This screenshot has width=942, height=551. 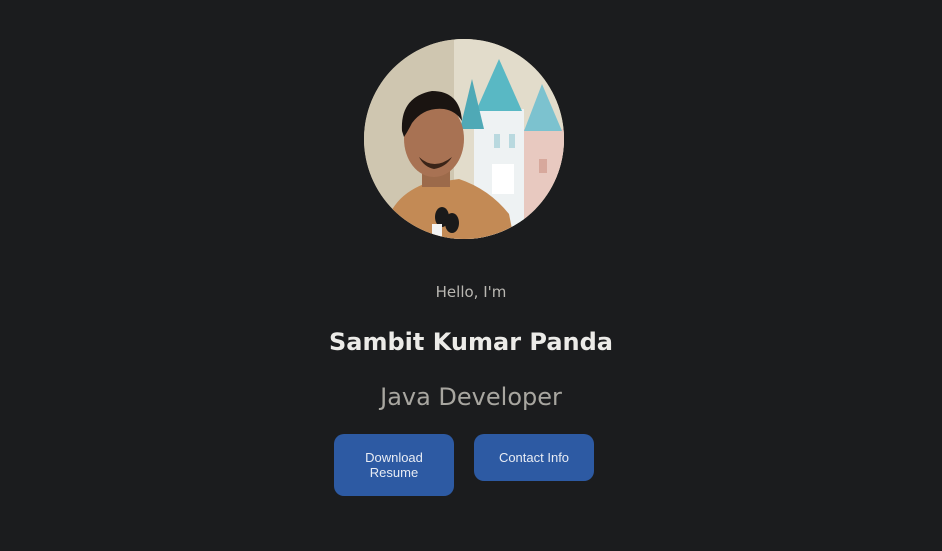 What do you see at coordinates (471, 397) in the screenshot?
I see `job-title: Java Developer` at bounding box center [471, 397].